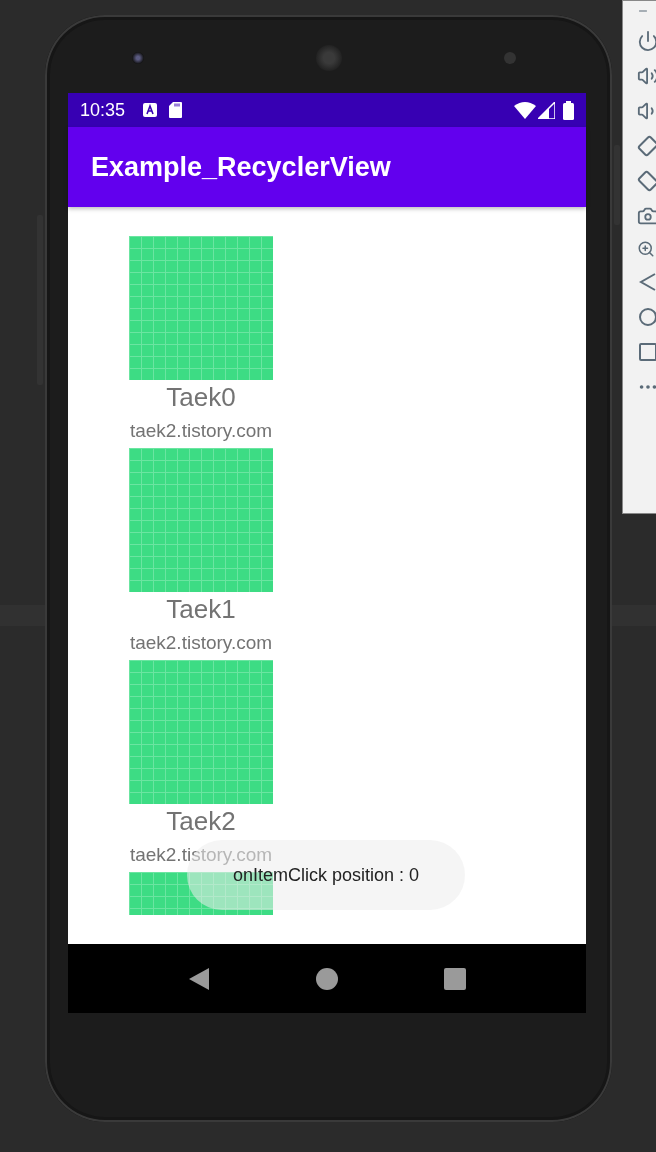 Image resolution: width=656 pixels, height=1152 pixels. Describe the element at coordinates (103, 110) in the screenshot. I see `status-time: 10:35` at that location.